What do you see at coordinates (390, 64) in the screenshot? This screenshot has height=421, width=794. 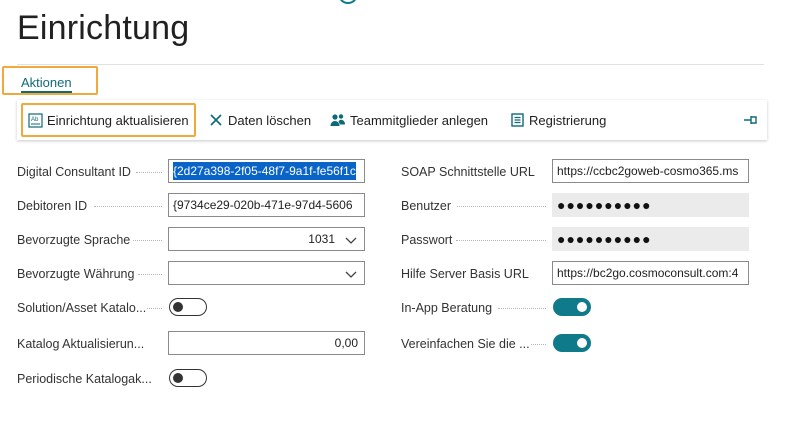 I see `title-divider` at bounding box center [390, 64].